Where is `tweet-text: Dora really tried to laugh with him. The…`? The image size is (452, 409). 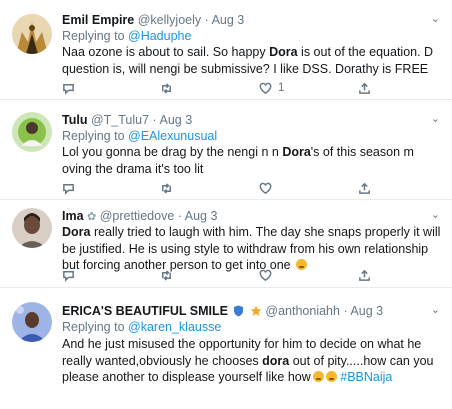 tweet-text: Dora really tried to laugh with him. The… is located at coordinates (252, 249).